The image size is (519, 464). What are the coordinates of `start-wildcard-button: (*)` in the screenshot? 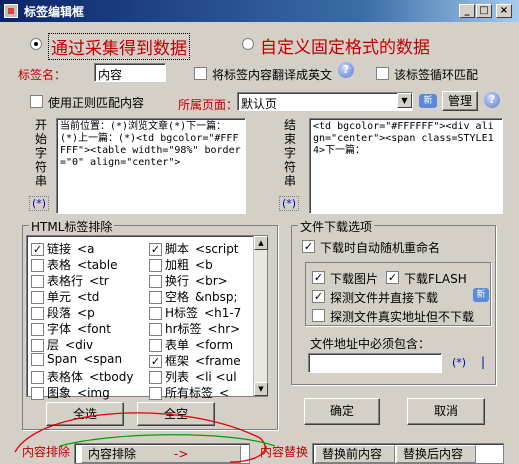 It's located at (39, 203).